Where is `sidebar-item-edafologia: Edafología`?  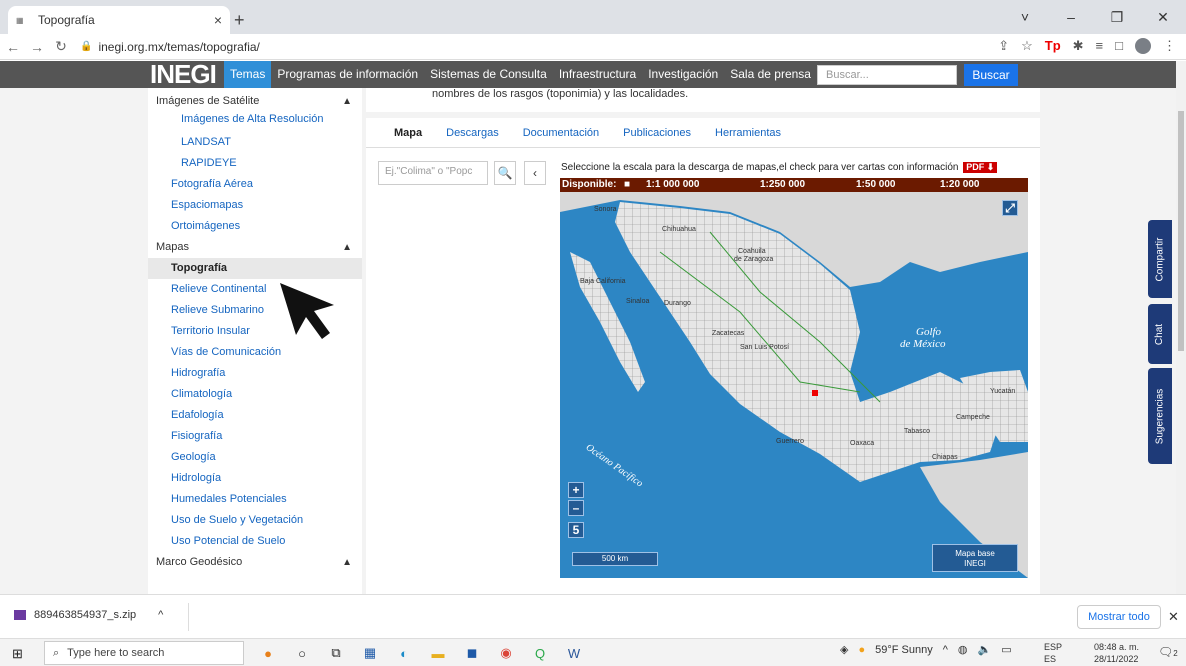 sidebar-item-edafologia: Edafología is located at coordinates (255, 415).